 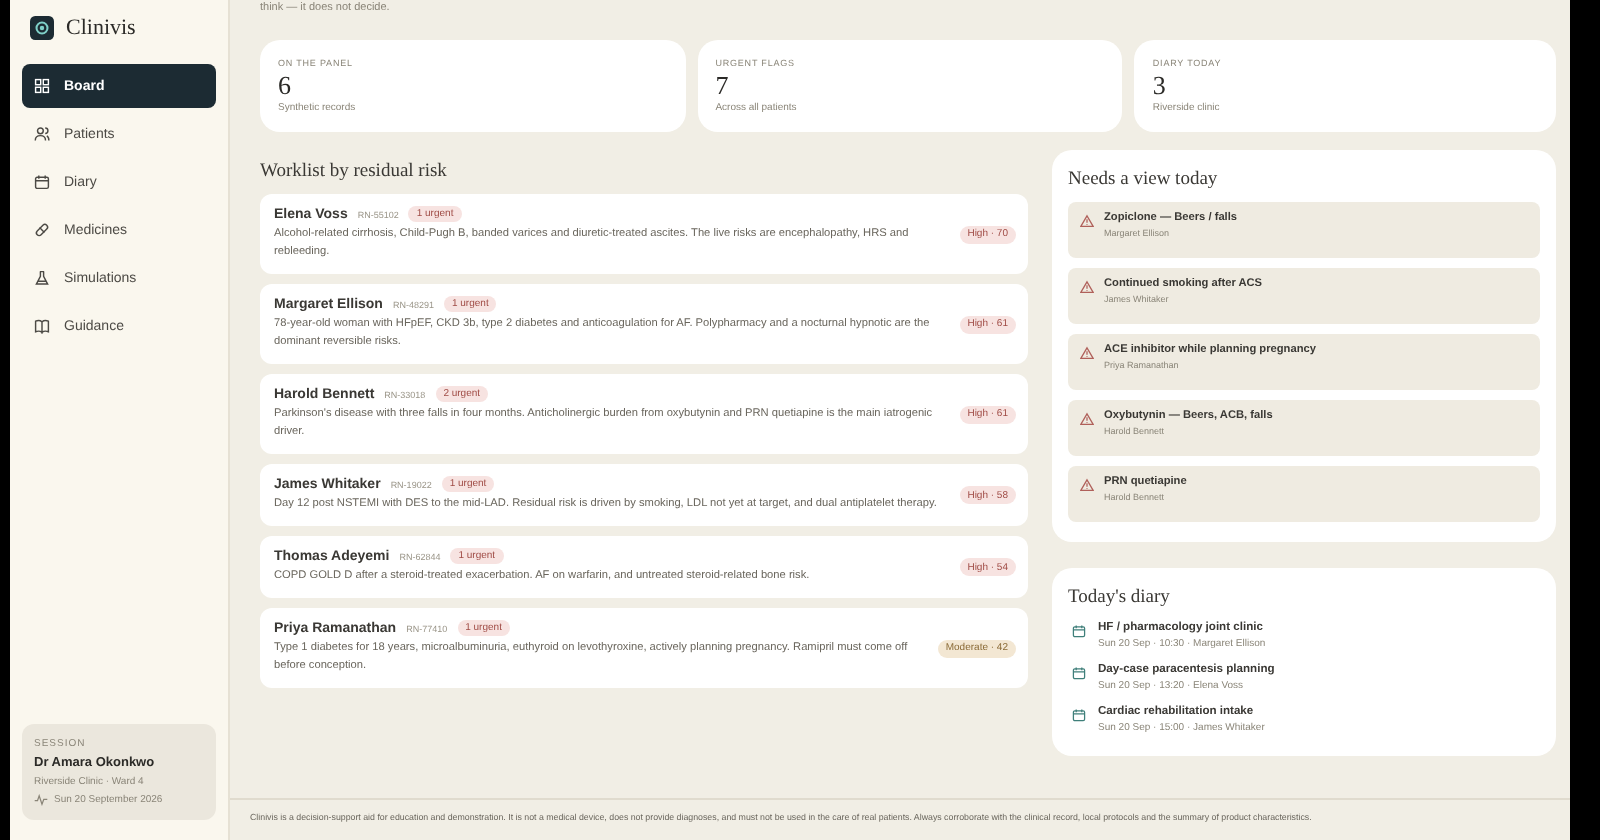 I want to click on brand-name: Clinivis, so click(x=101, y=28).